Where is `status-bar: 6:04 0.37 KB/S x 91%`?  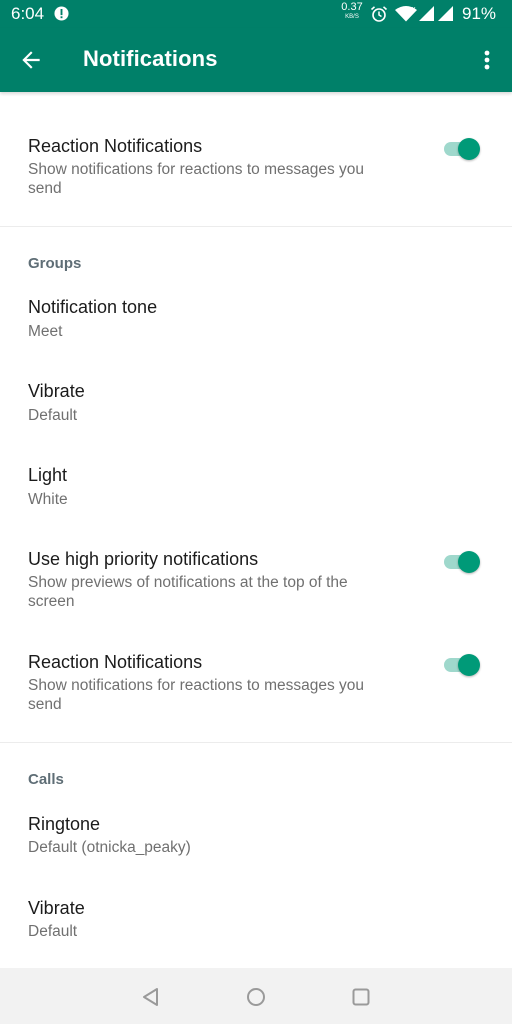
status-bar: 6:04 0.37 KB/S x 91% is located at coordinates (256, 14).